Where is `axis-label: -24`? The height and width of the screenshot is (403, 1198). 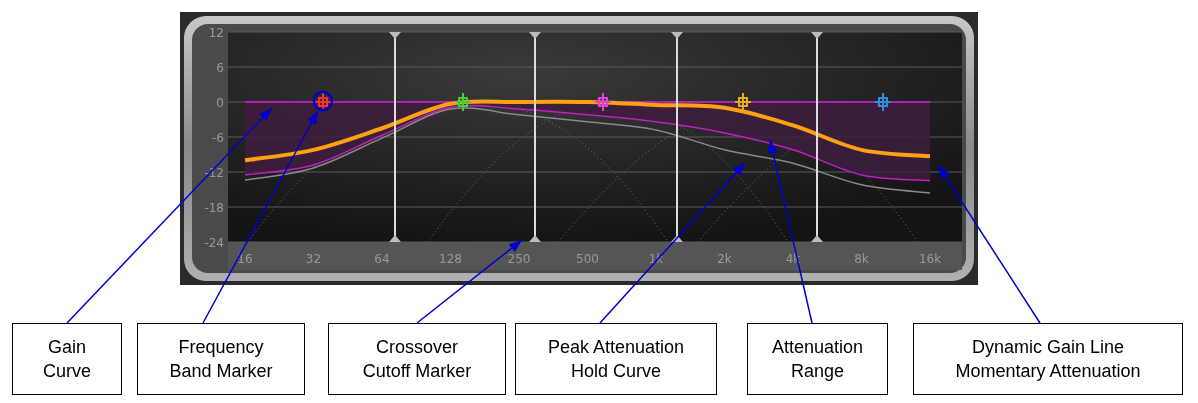
axis-label: -24 is located at coordinates (214, 243).